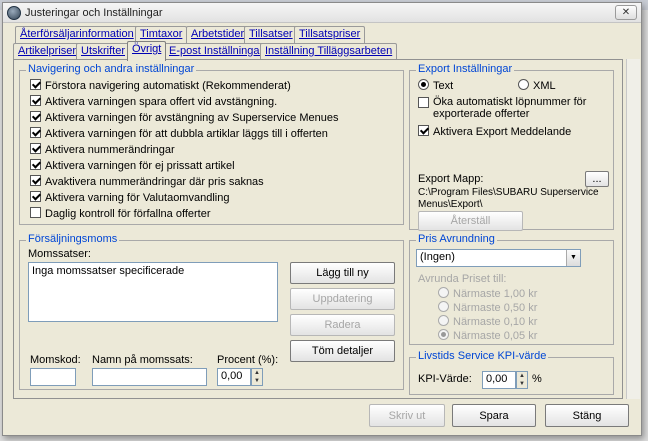  I want to click on checkbox-auto-number, so click(423, 102).